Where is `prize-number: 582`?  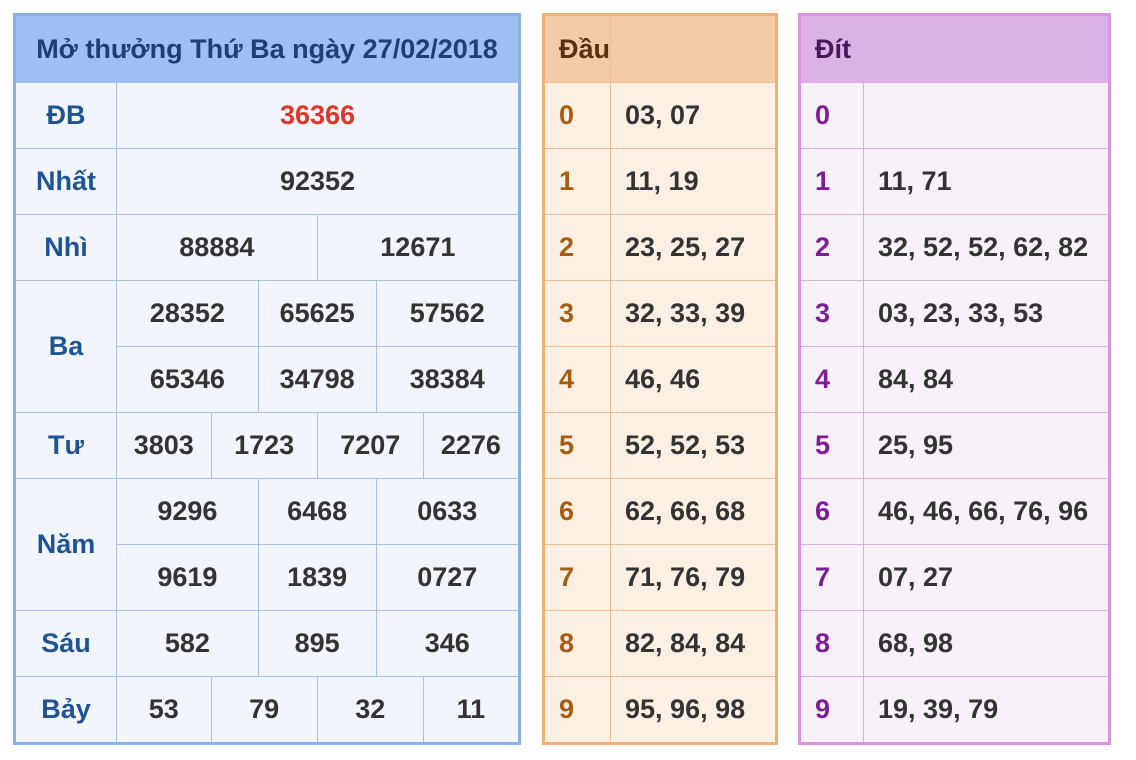
prize-number: 582 is located at coordinates (187, 643).